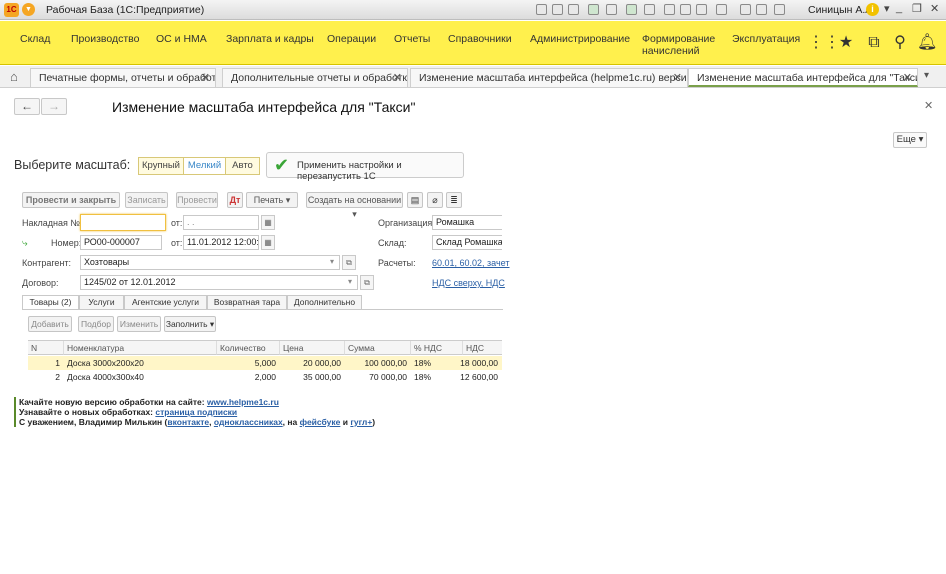 The height and width of the screenshot is (574, 946). Describe the element at coordinates (721, 9) in the screenshot. I see `zoom-icon` at that location.